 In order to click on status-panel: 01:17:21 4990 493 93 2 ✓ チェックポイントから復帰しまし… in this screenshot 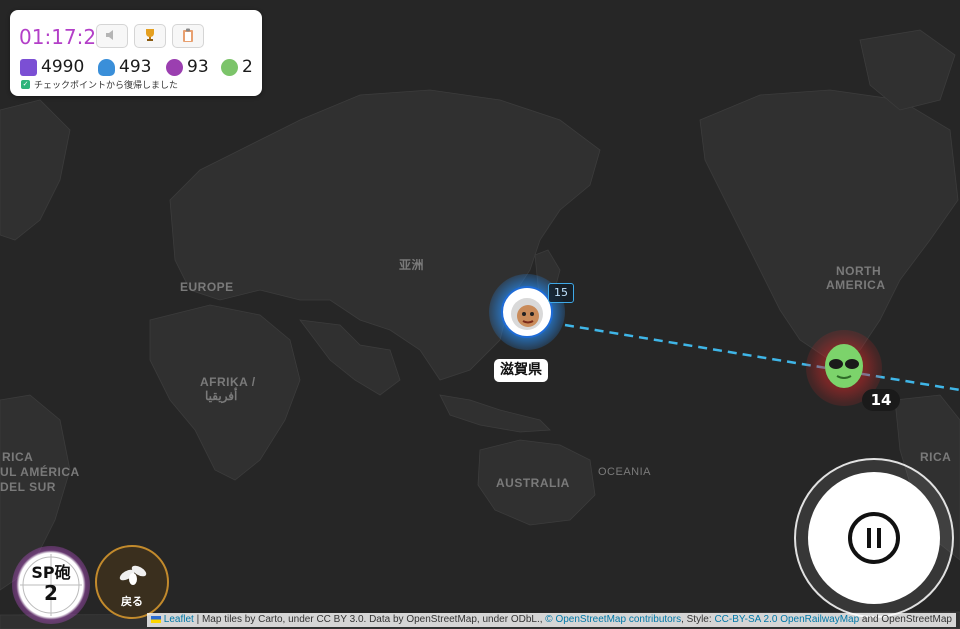, I will do `click(136, 53)`.